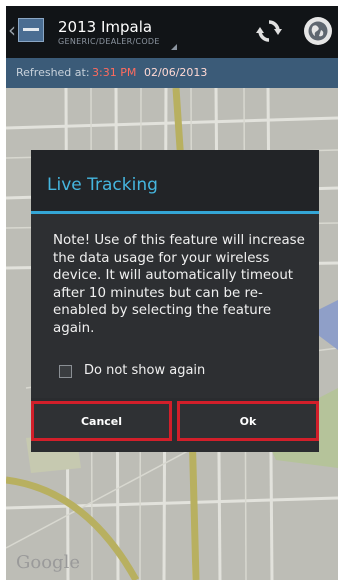 Image resolution: width=344 pixels, height=582 pixels. I want to click on app-icon, so click(31, 30).